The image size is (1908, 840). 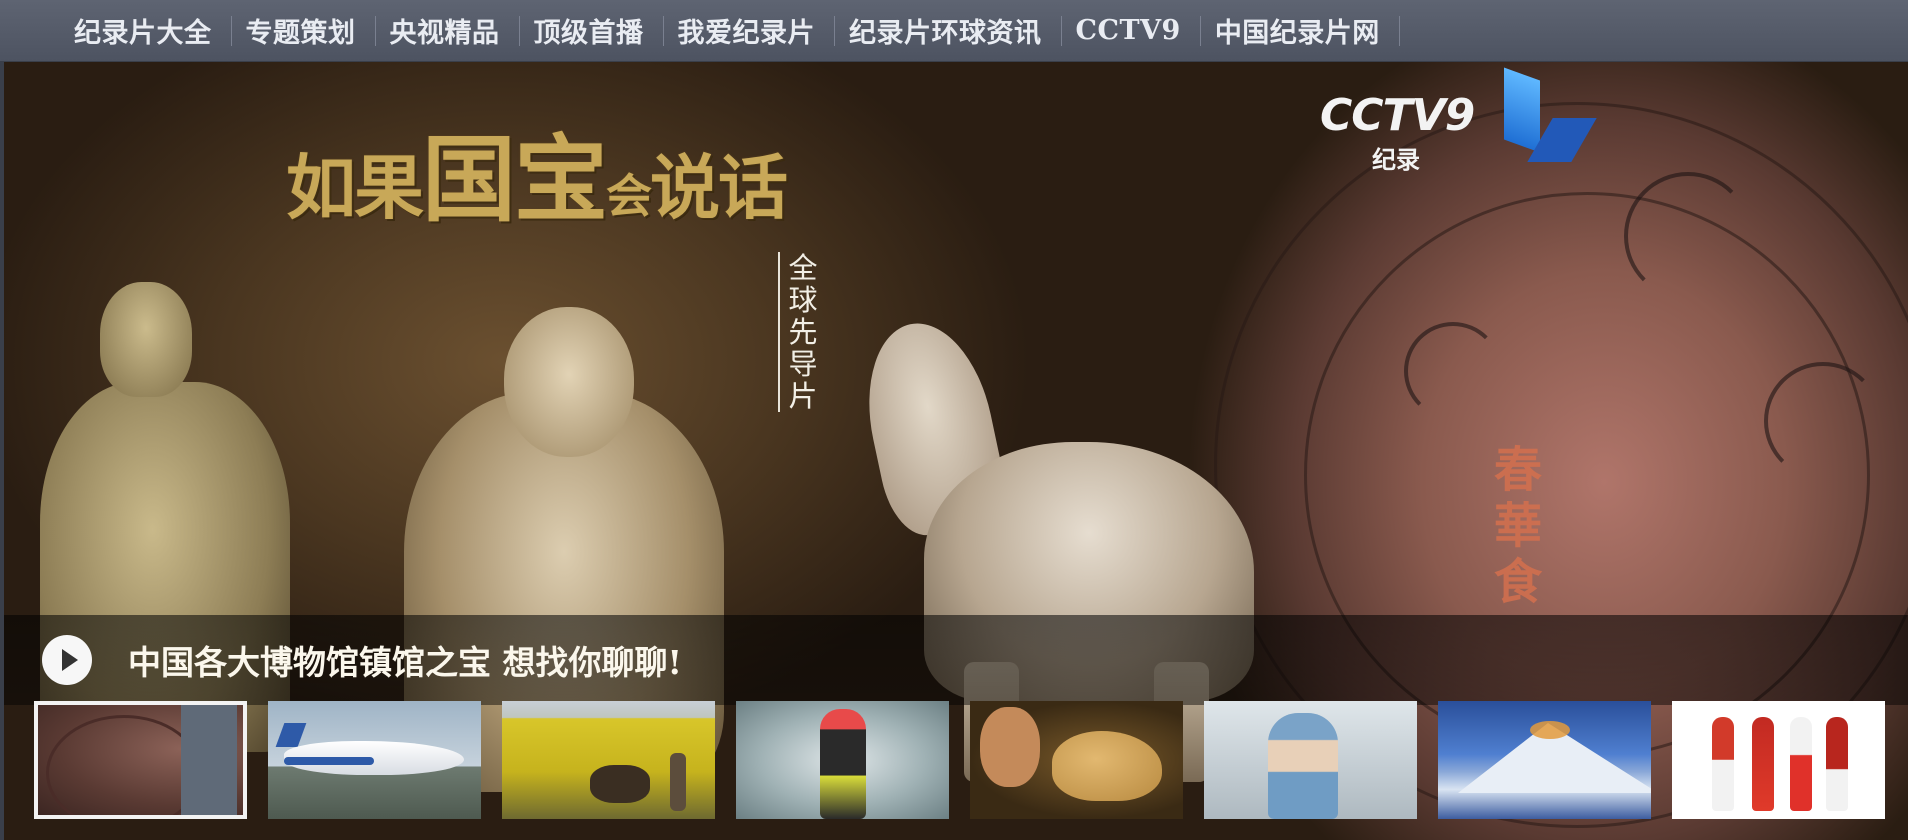 What do you see at coordinates (842, 760) in the screenshot?
I see `thumbnail-rafter` at bounding box center [842, 760].